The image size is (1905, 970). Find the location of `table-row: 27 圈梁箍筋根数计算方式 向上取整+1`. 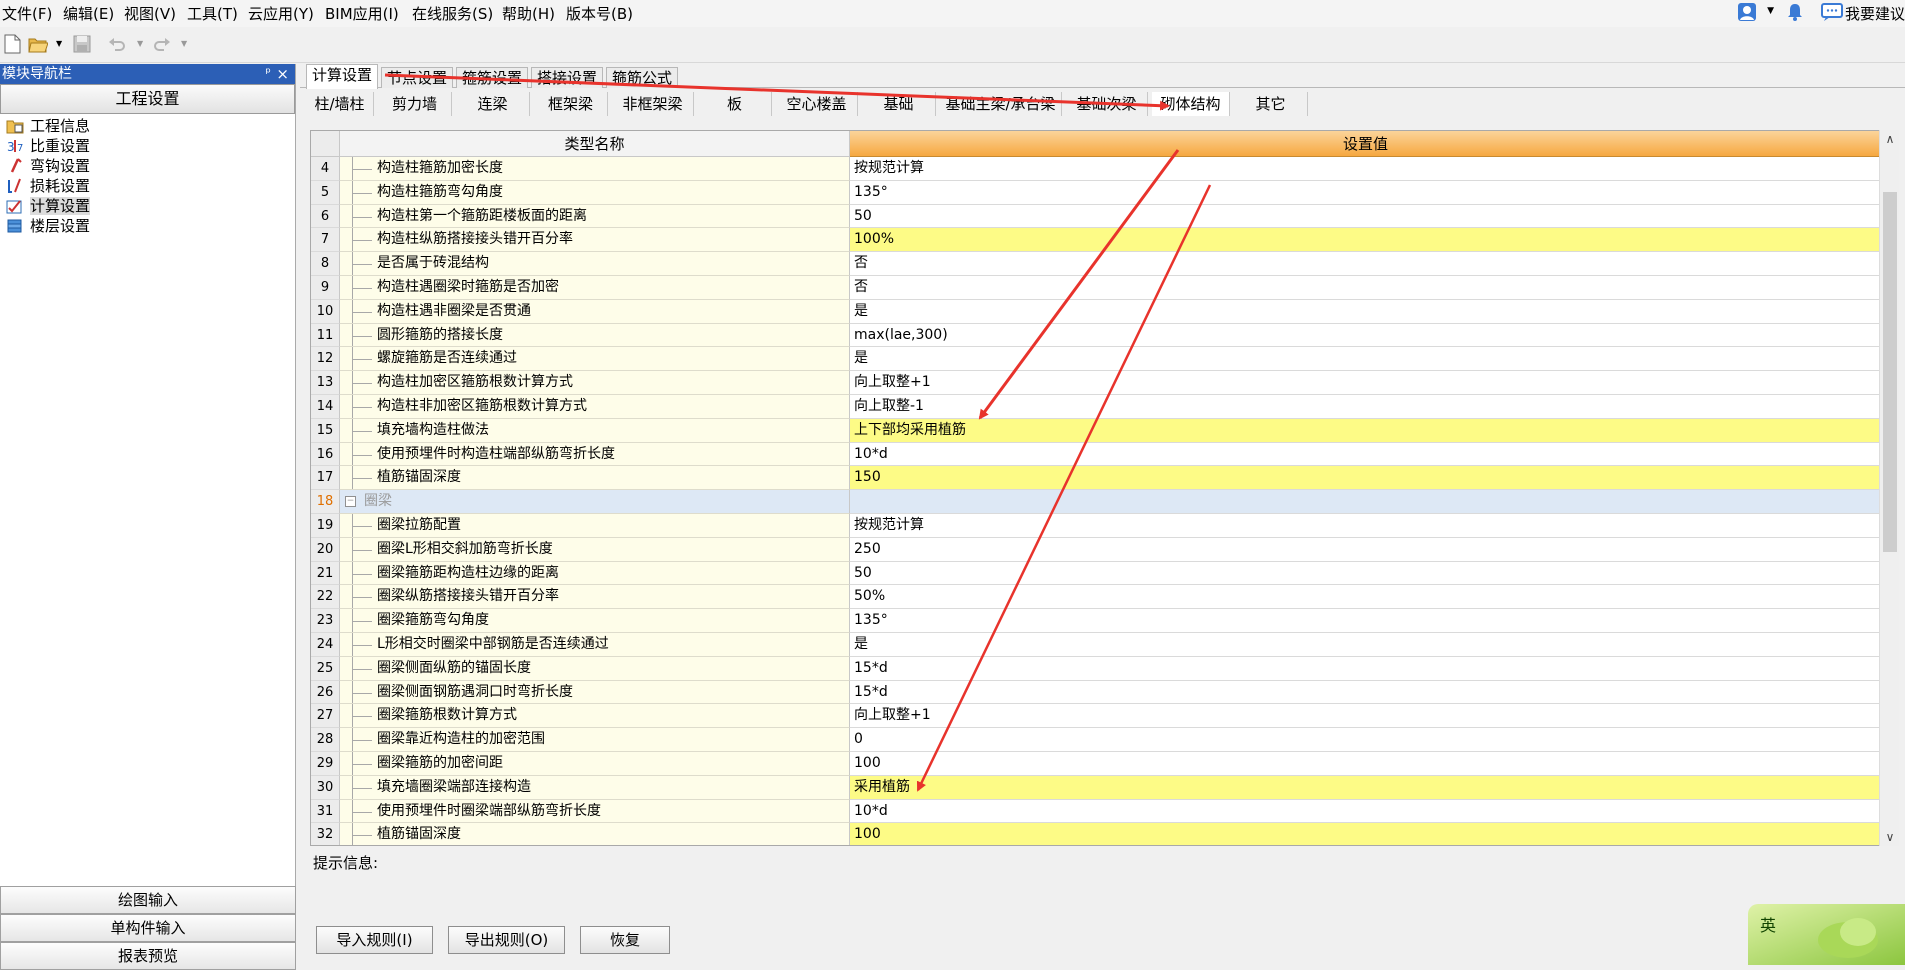

table-row: 27 圈梁箍筋根数计算方式 向上取整+1 is located at coordinates (1095, 716).